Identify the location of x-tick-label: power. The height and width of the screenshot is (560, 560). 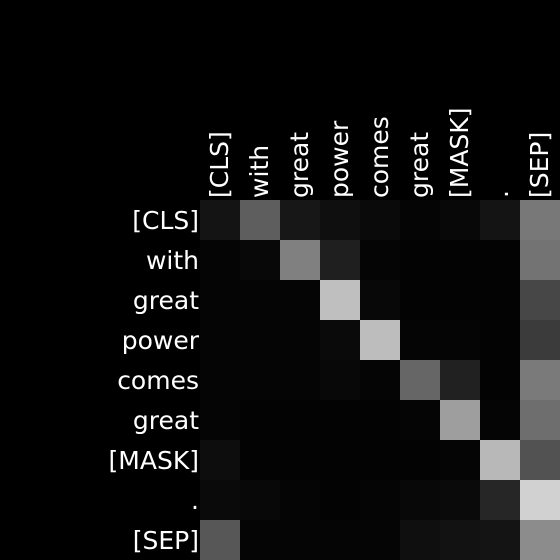
(339, 159).